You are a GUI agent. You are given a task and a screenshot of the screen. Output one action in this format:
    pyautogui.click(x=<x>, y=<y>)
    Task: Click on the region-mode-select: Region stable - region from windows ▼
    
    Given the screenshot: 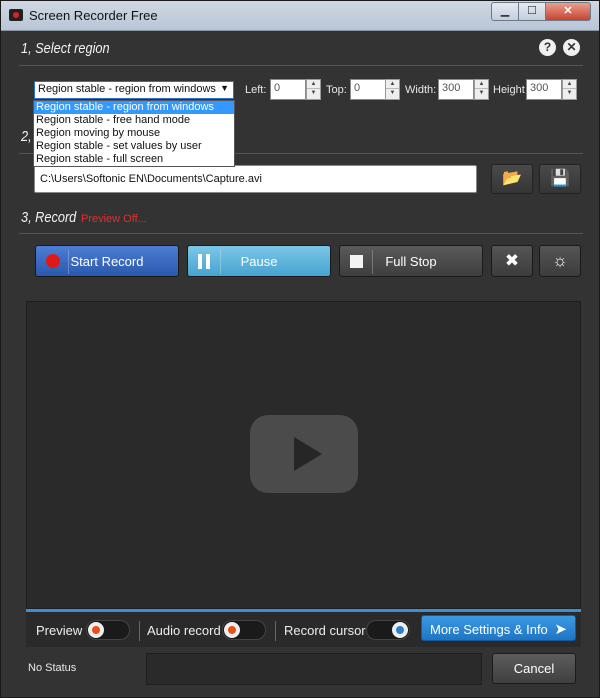 What is the action you would take?
    pyautogui.click(x=134, y=90)
    